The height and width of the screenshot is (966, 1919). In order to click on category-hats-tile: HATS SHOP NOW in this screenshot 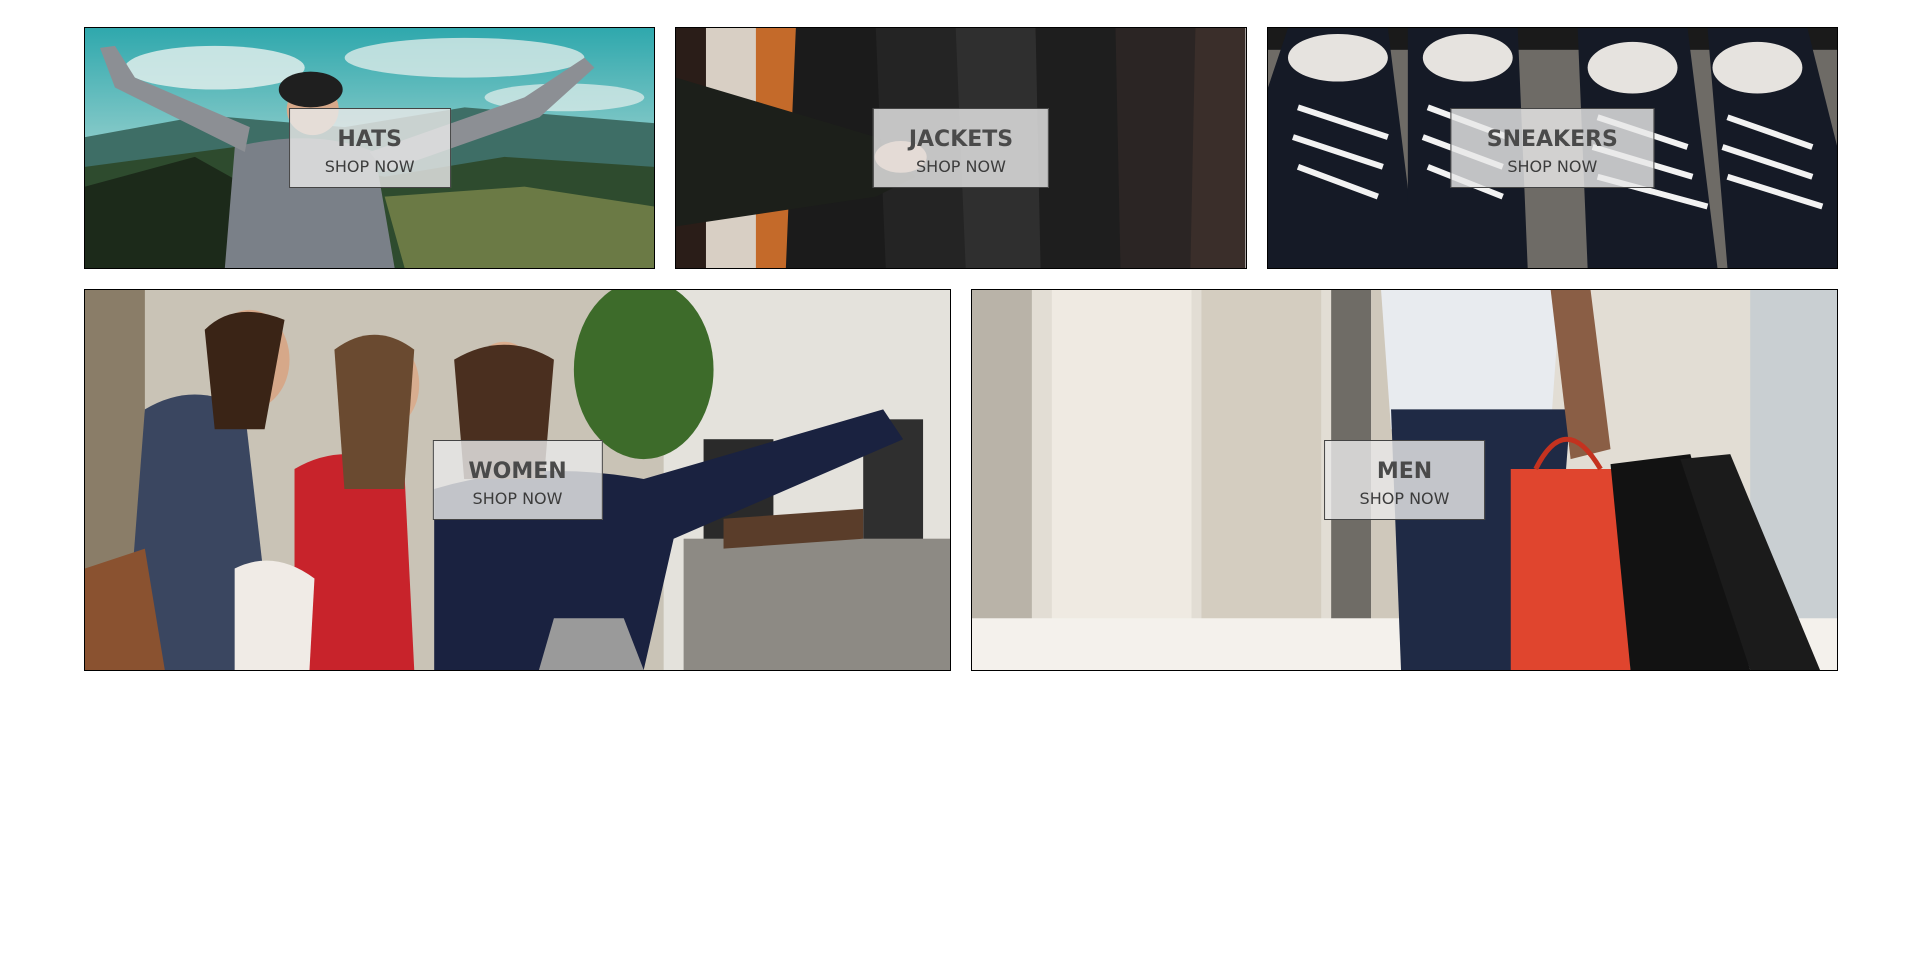, I will do `click(370, 148)`.